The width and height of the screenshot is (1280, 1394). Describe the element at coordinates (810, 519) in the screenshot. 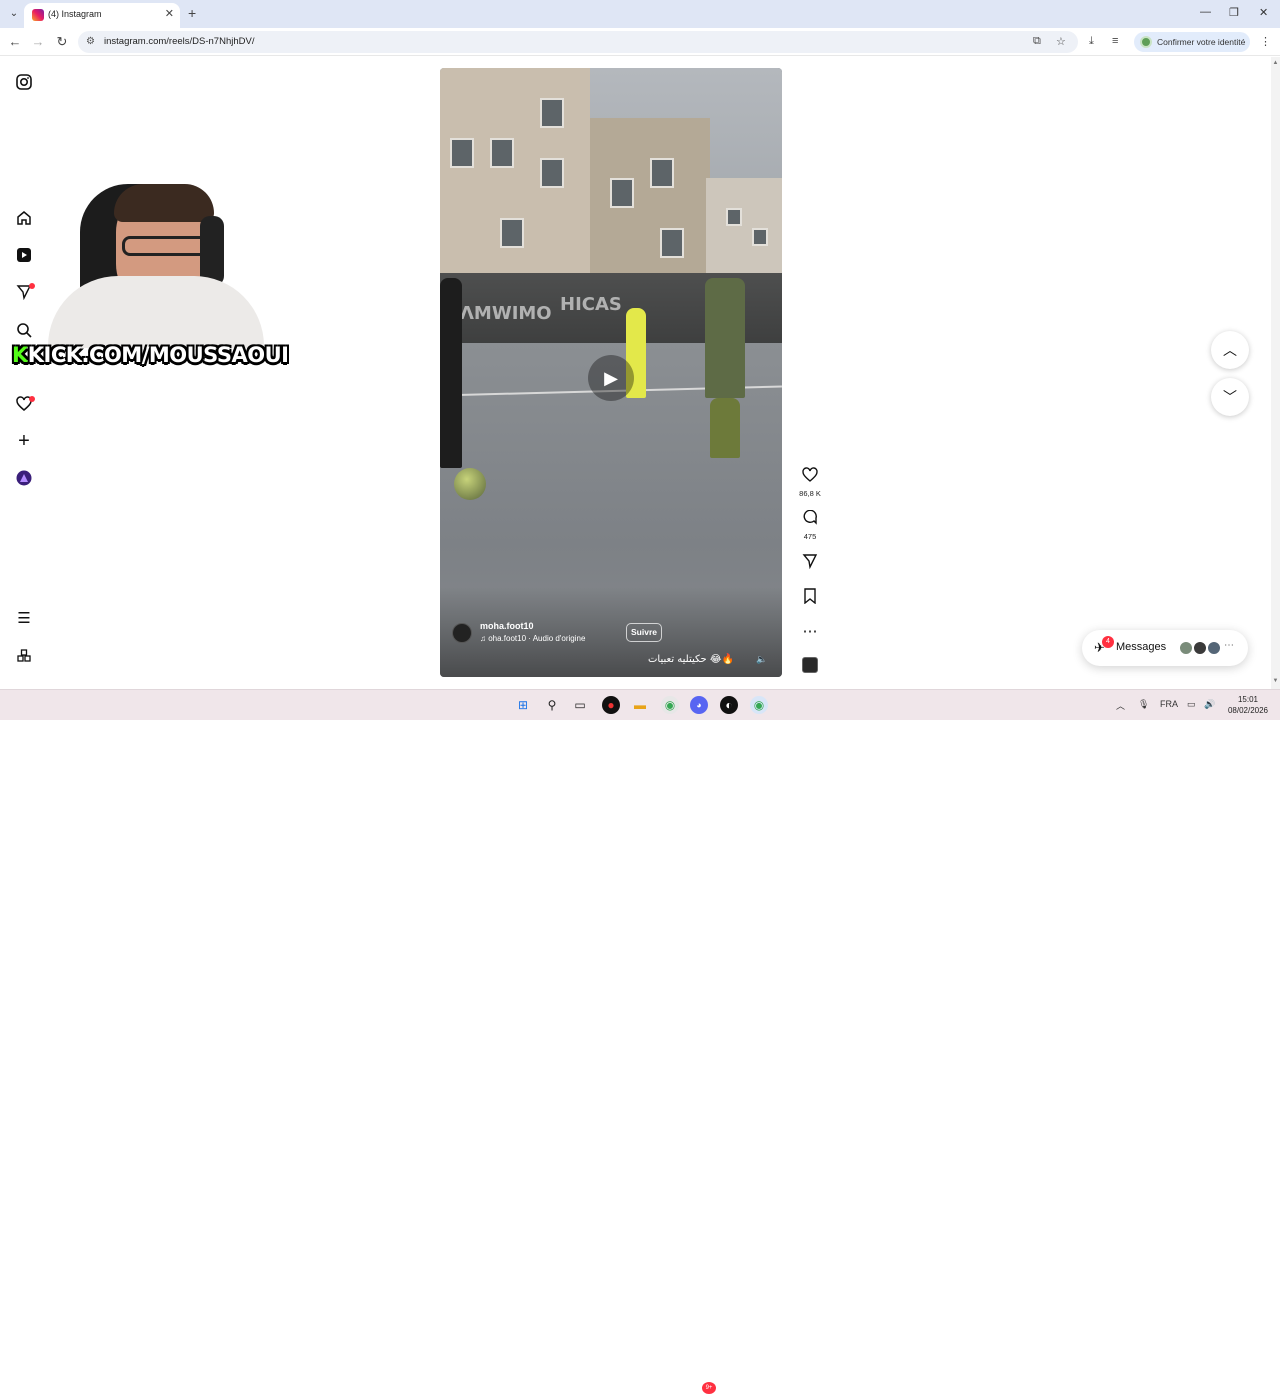

I see `comment-icon` at that location.